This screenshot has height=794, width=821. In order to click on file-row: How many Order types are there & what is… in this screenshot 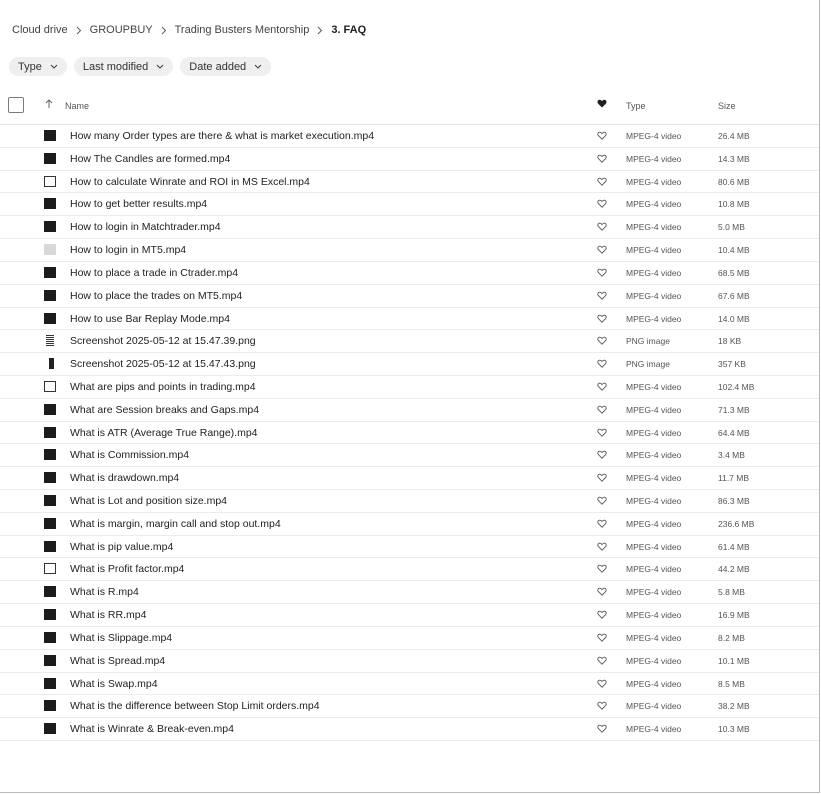, I will do `click(409, 136)`.